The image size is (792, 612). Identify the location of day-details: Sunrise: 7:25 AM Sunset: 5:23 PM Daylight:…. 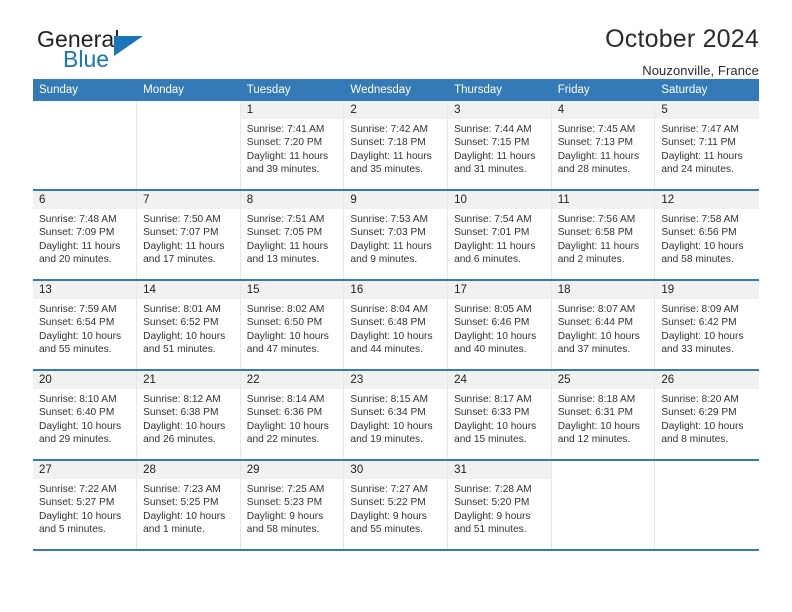
(292, 507).